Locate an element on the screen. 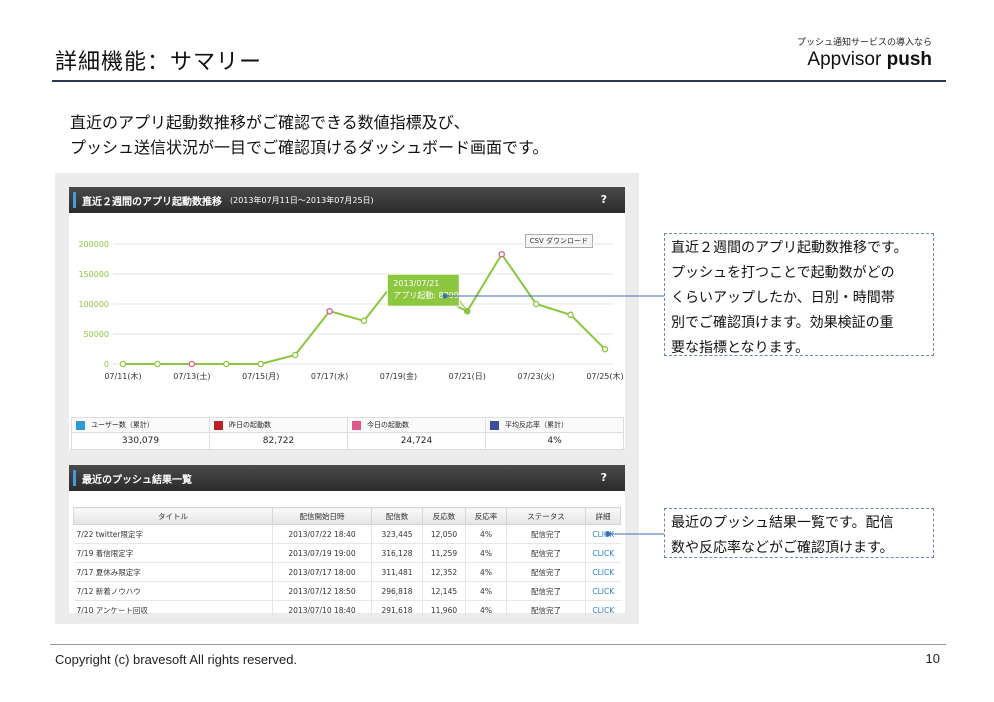  stat-value: 330,079 is located at coordinates (140, 441).